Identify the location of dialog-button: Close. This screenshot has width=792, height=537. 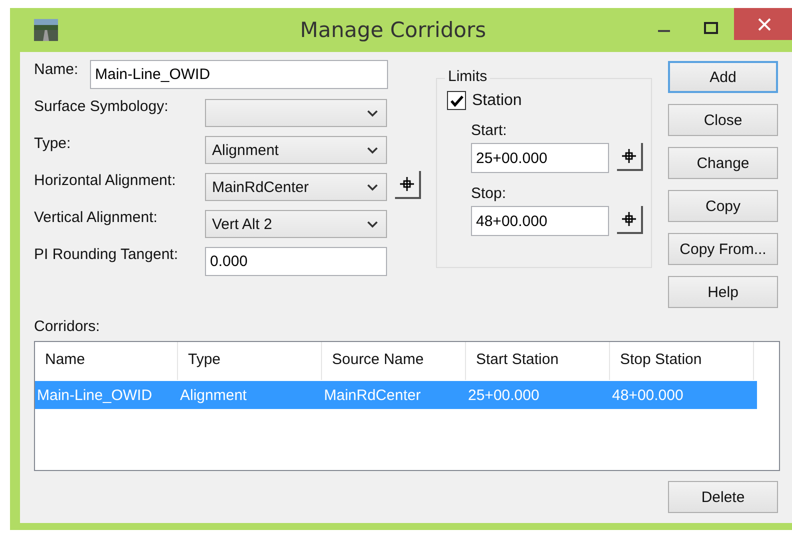
(723, 120).